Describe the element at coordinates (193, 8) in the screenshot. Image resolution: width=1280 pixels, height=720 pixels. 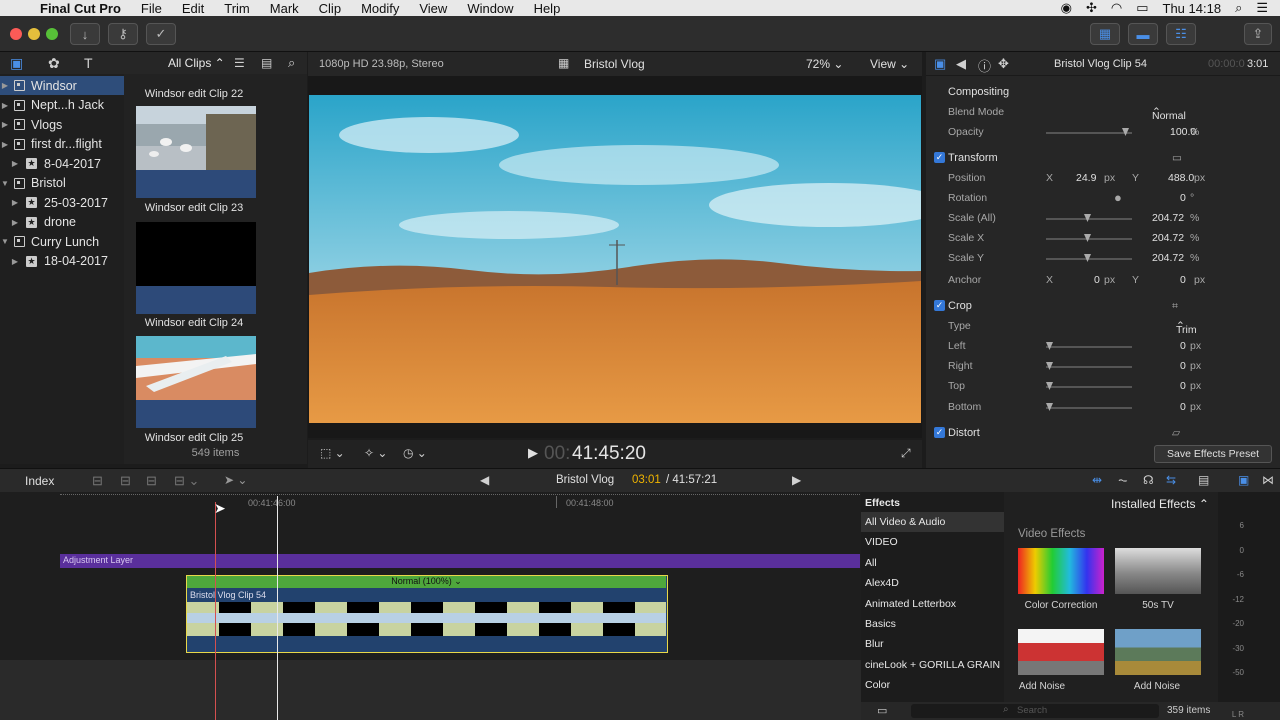
I see `menu-edit: Edit` at that location.